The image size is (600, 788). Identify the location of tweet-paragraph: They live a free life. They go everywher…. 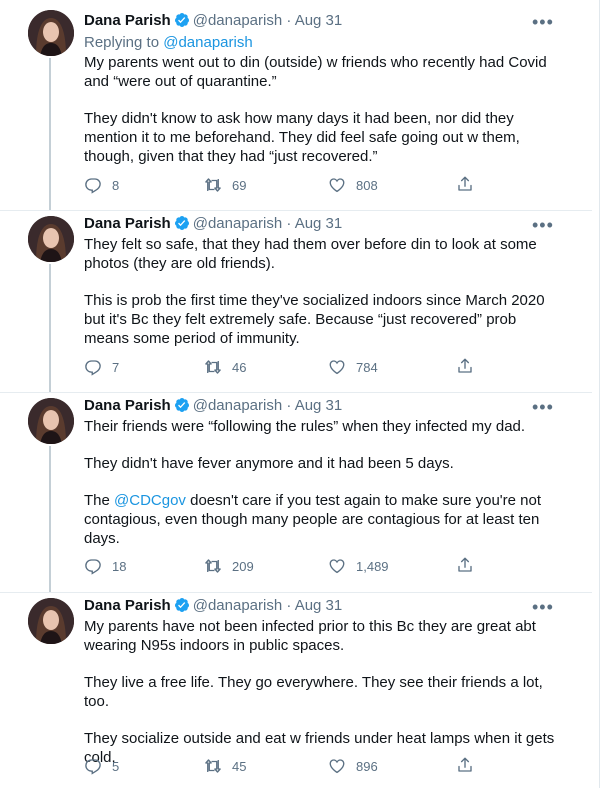
(313, 692).